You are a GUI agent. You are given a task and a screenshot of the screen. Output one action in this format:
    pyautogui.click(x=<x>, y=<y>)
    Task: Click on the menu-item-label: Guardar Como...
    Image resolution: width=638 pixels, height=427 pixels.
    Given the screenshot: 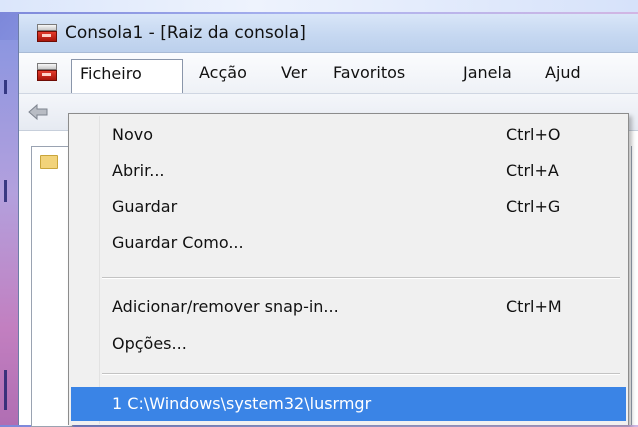 What is the action you would take?
    pyautogui.click(x=178, y=242)
    